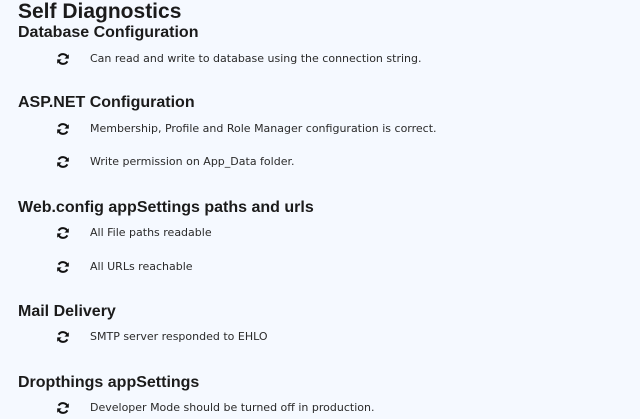  I want to click on check-text: All URLs reachable, so click(141, 266).